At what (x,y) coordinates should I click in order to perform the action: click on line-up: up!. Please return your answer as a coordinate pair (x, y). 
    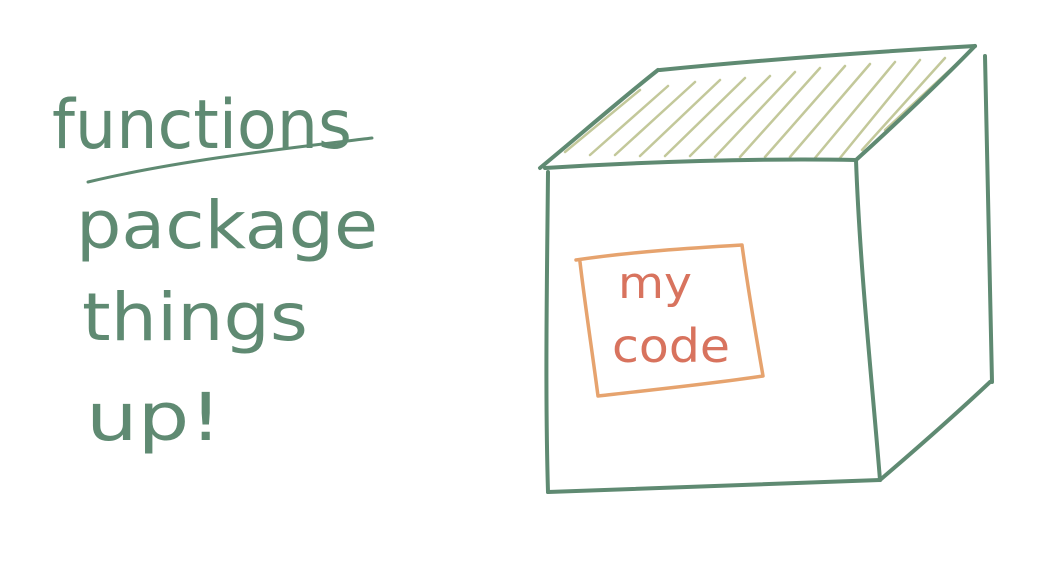
    Looking at the image, I should click on (154, 417).